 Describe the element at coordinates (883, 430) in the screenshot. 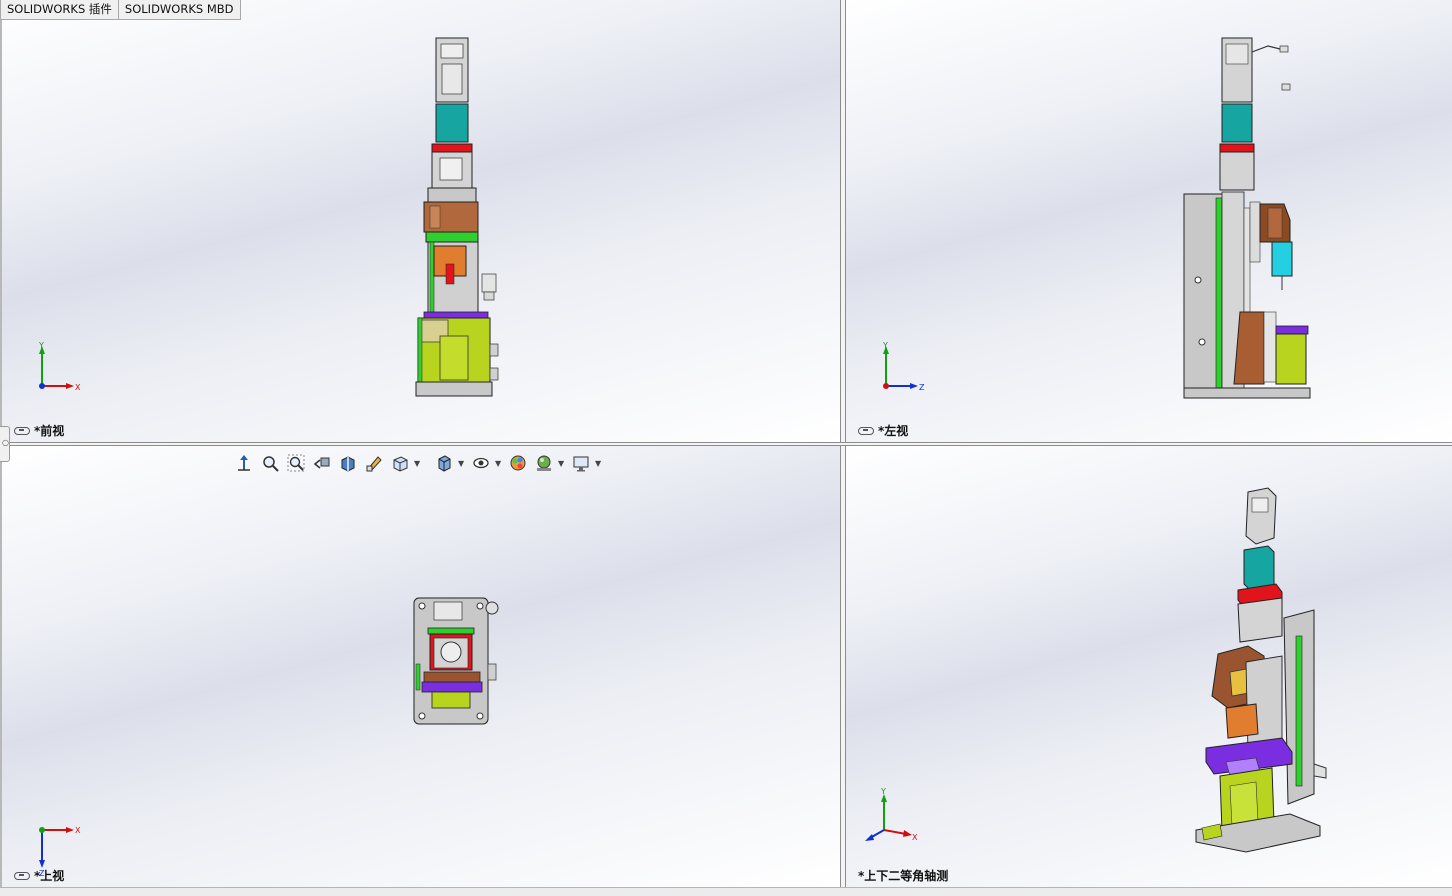

I see `view-label-left: *左视` at that location.